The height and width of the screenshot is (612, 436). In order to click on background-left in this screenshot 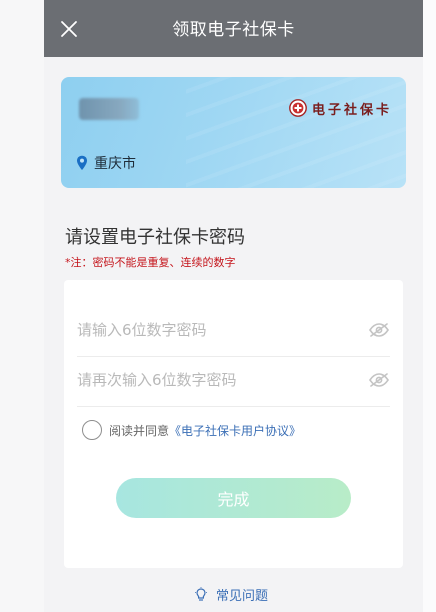, I will do `click(22, 306)`.